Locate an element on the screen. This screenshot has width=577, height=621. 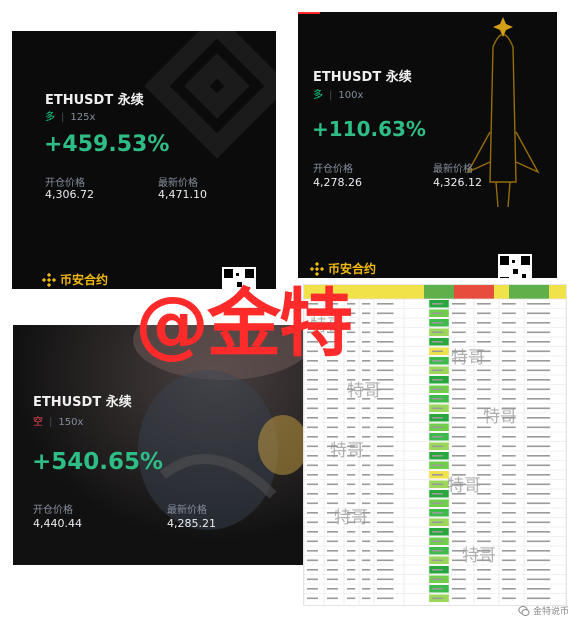
leverage: 125x is located at coordinates (83, 117).